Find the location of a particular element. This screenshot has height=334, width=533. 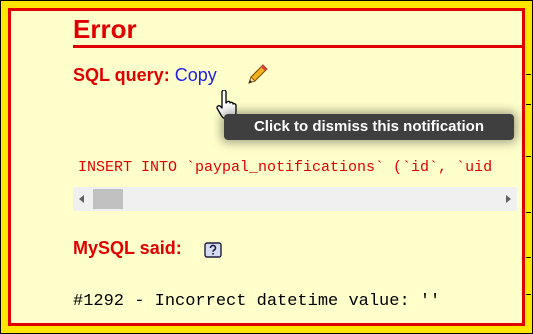

mysql-said-label: MySQL said: is located at coordinates (127, 248).